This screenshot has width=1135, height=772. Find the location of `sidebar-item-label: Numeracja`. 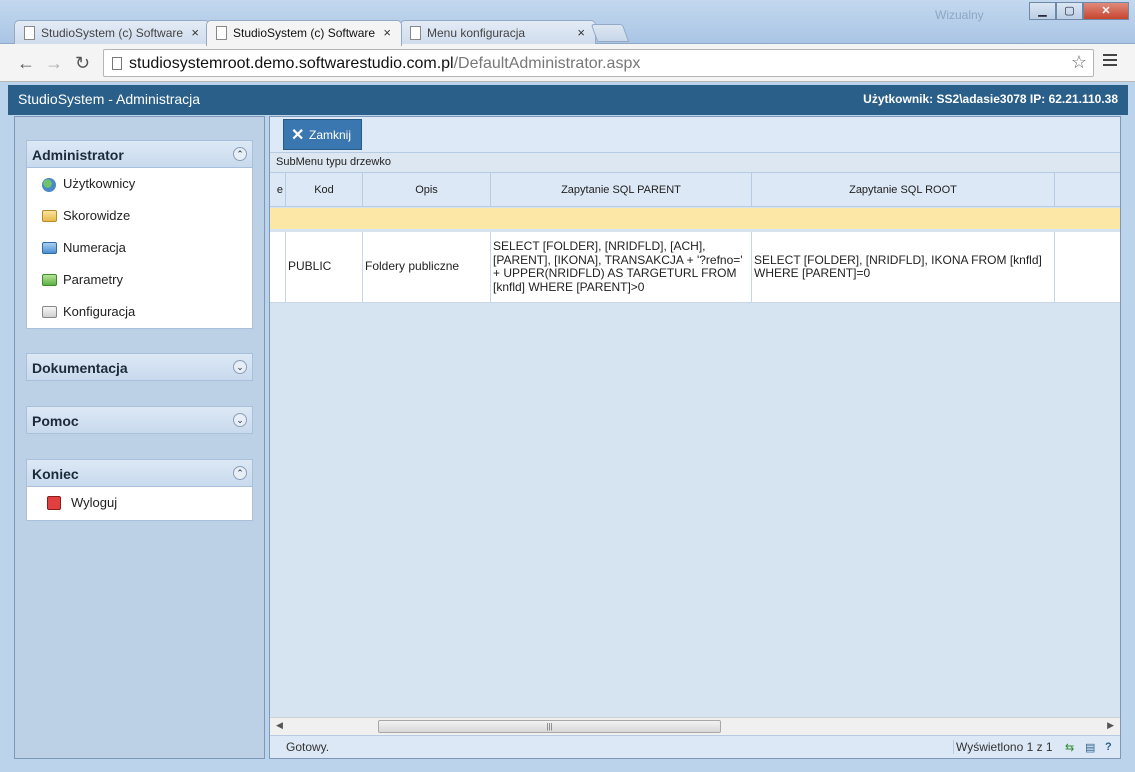

sidebar-item-label: Numeracja is located at coordinates (94, 247).